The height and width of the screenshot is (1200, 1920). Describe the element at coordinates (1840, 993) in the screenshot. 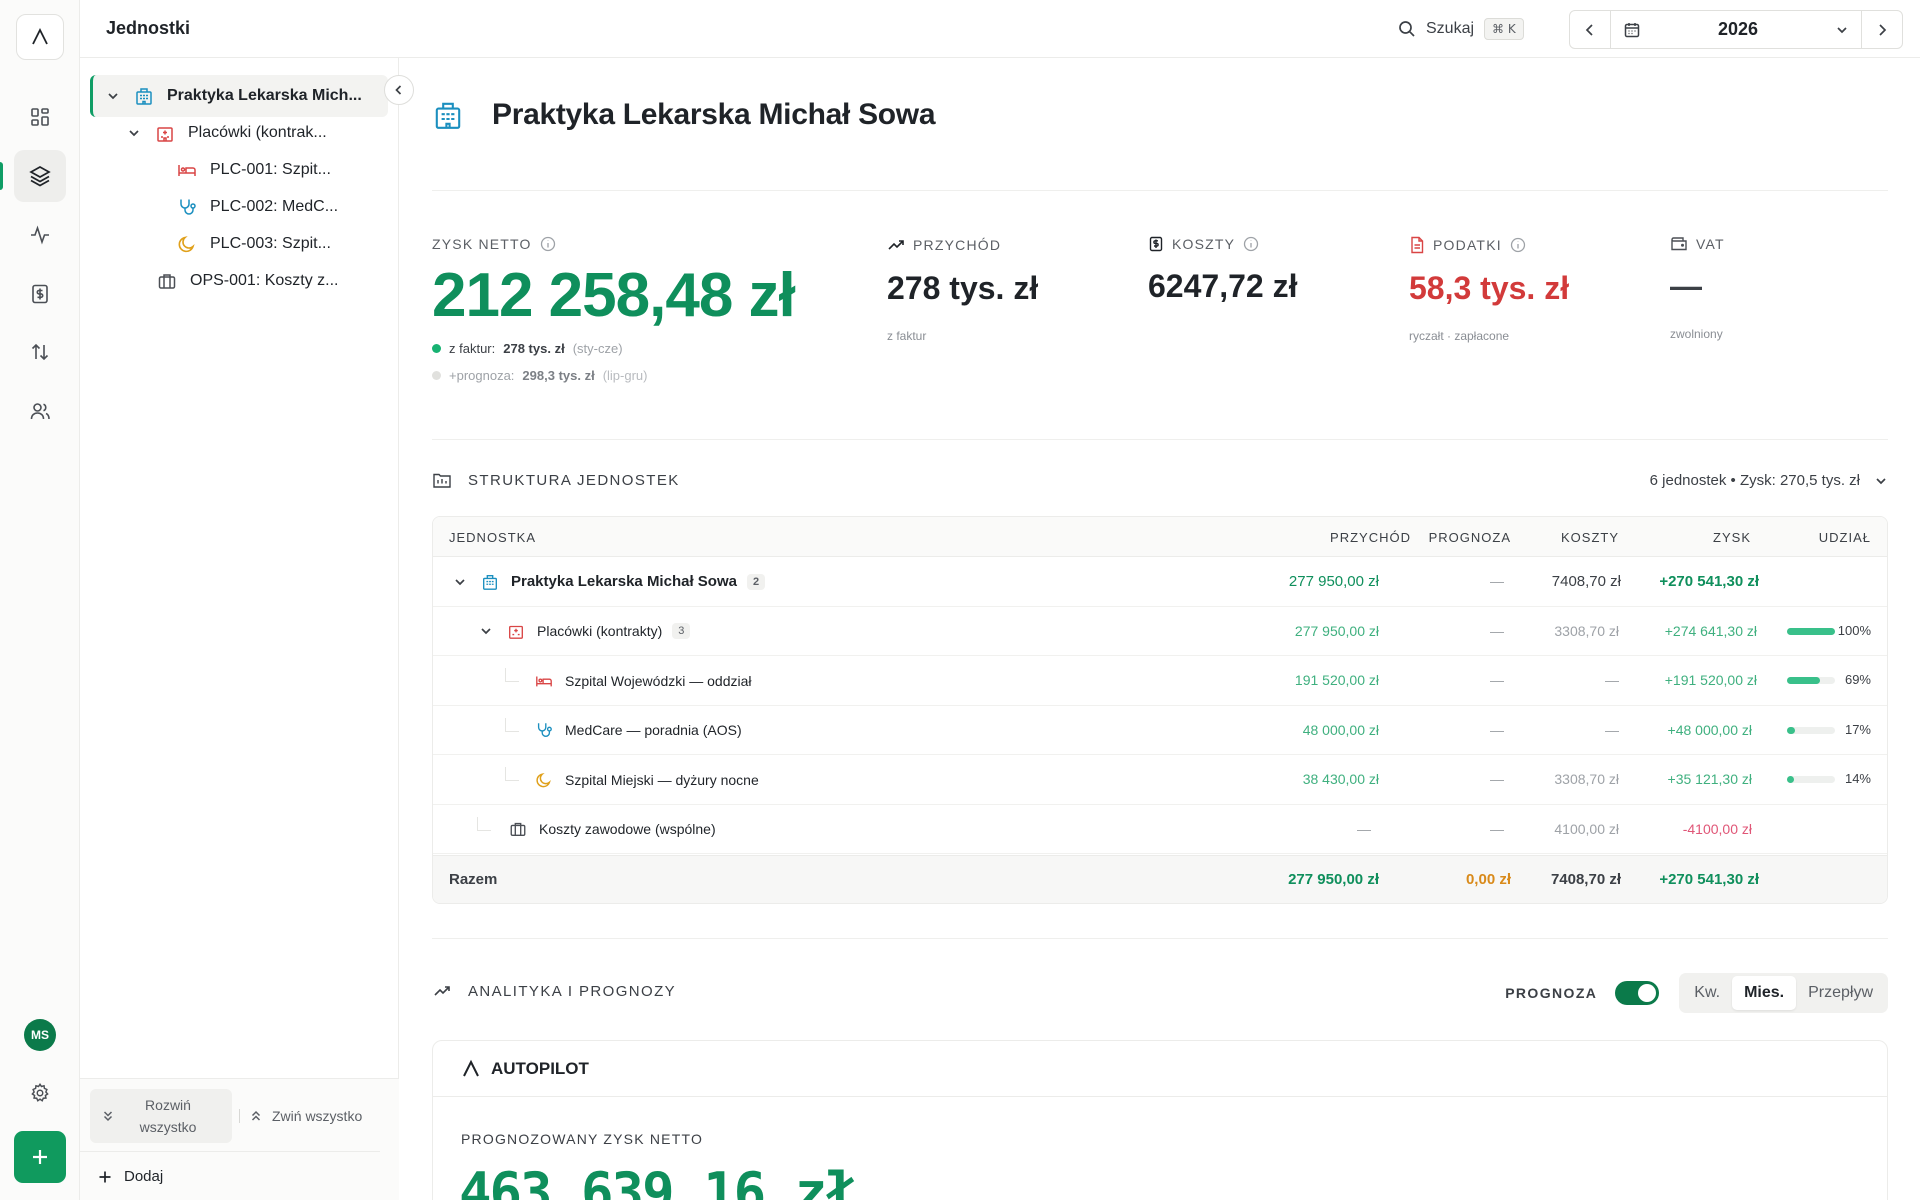

I see `segment-cashflow: Przepływ` at that location.